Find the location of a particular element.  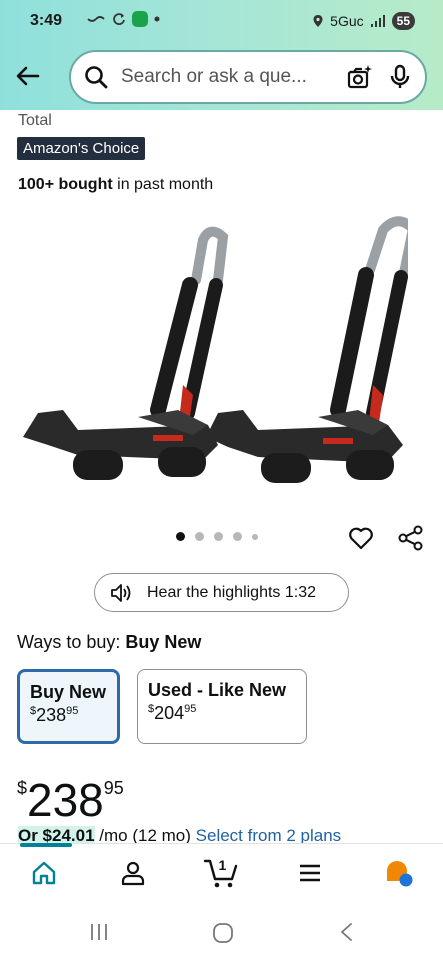

sync-icon is located at coordinates (119, 19).